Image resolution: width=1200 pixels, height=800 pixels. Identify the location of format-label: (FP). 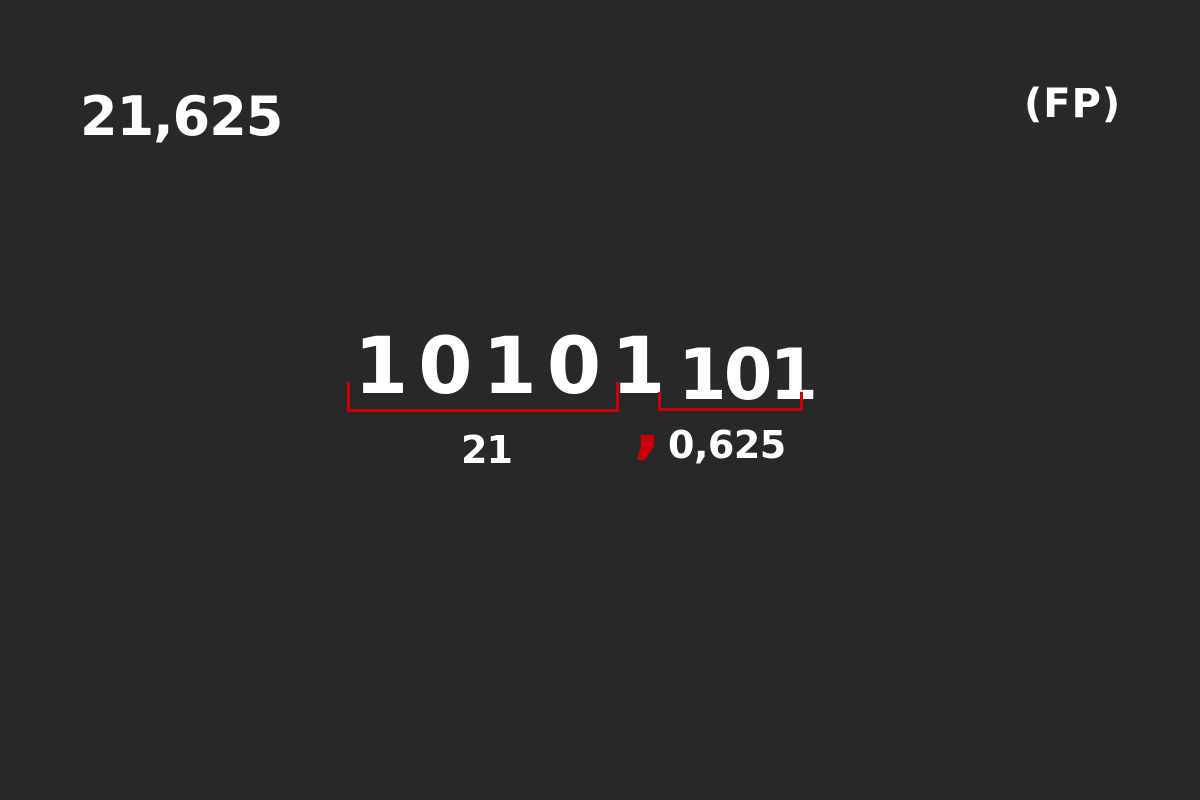
(1073, 104).